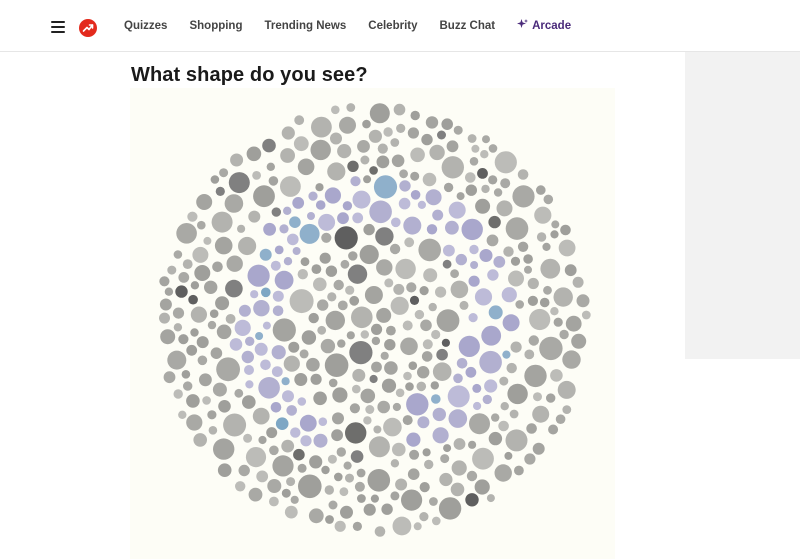  I want to click on nav-link-trending-news: Trending News, so click(305, 26).